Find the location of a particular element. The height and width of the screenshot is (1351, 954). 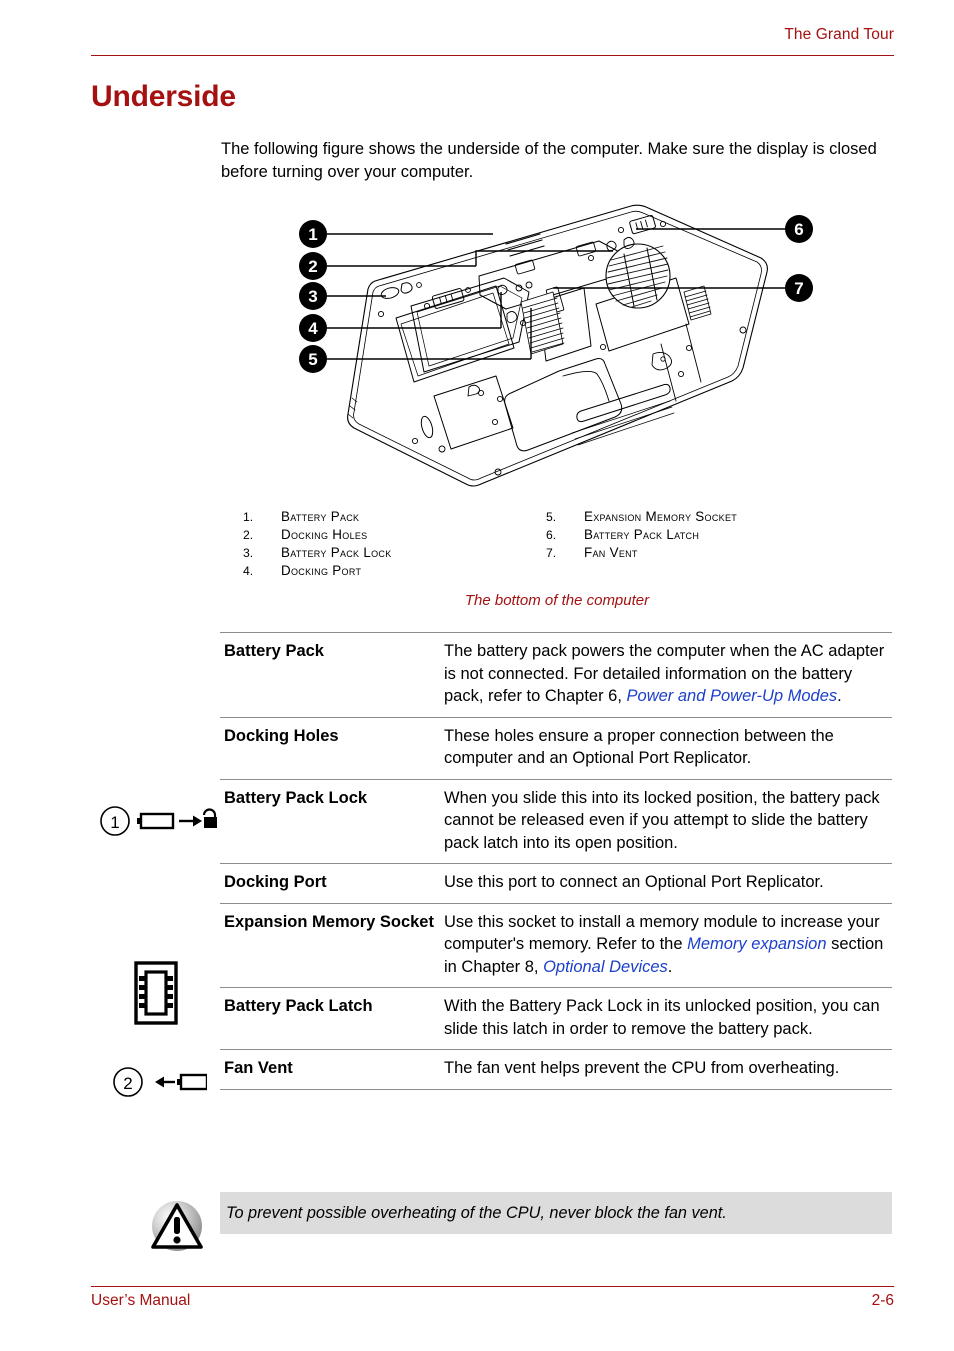

svg-text: 5 is located at coordinates (312, 359).